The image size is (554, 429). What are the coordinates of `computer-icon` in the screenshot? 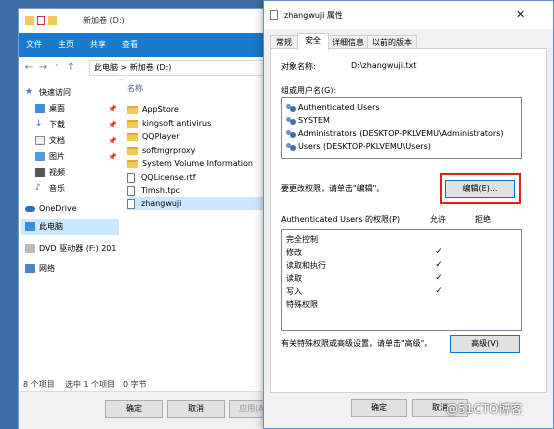 It's located at (30, 226).